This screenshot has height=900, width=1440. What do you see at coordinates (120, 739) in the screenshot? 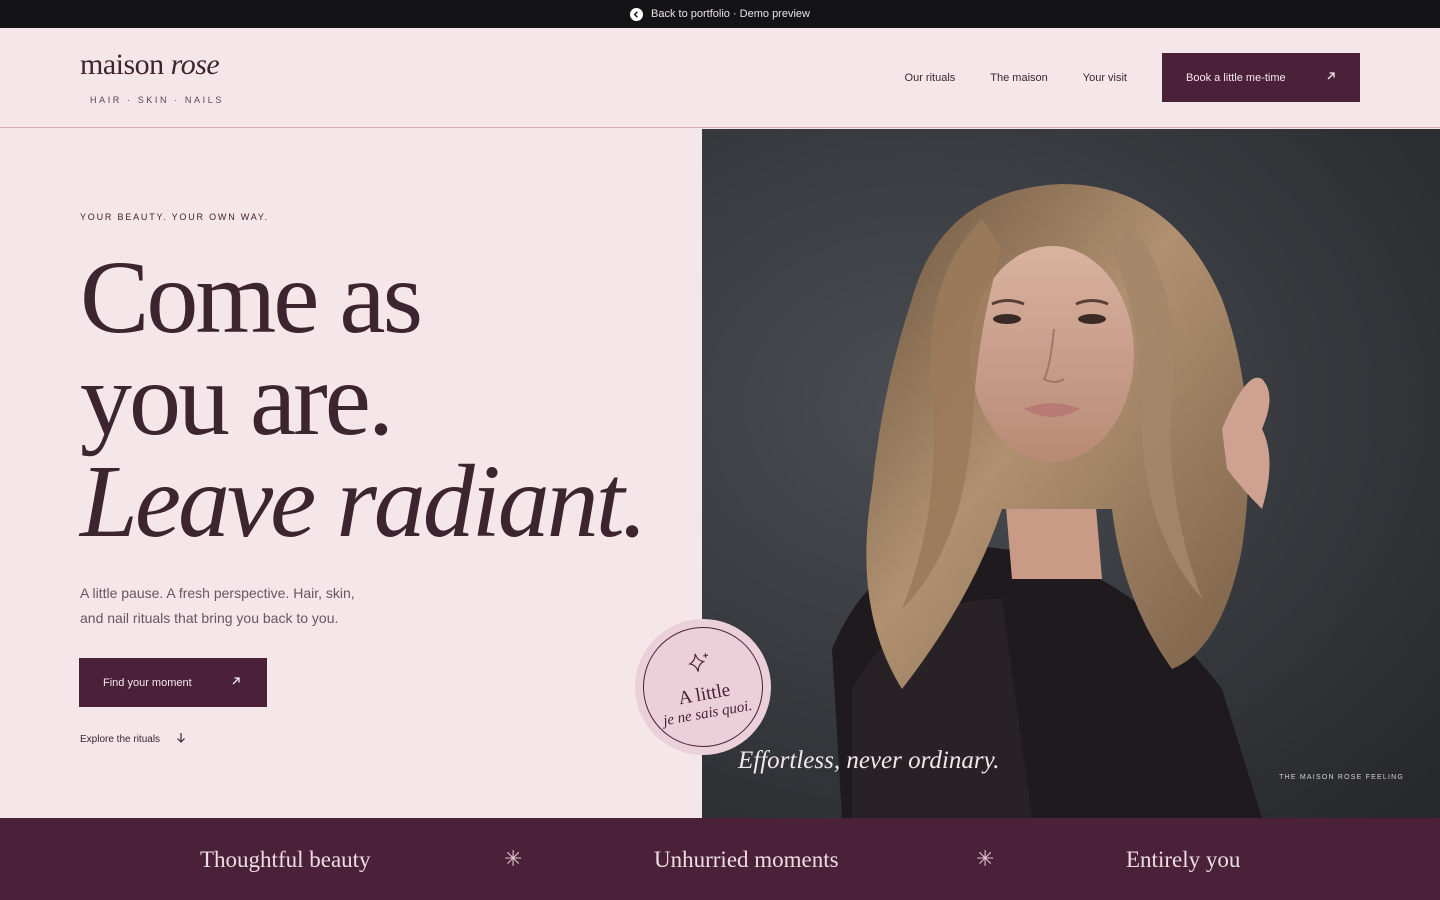
I see `explore-link-label: Explore the rituals` at bounding box center [120, 739].